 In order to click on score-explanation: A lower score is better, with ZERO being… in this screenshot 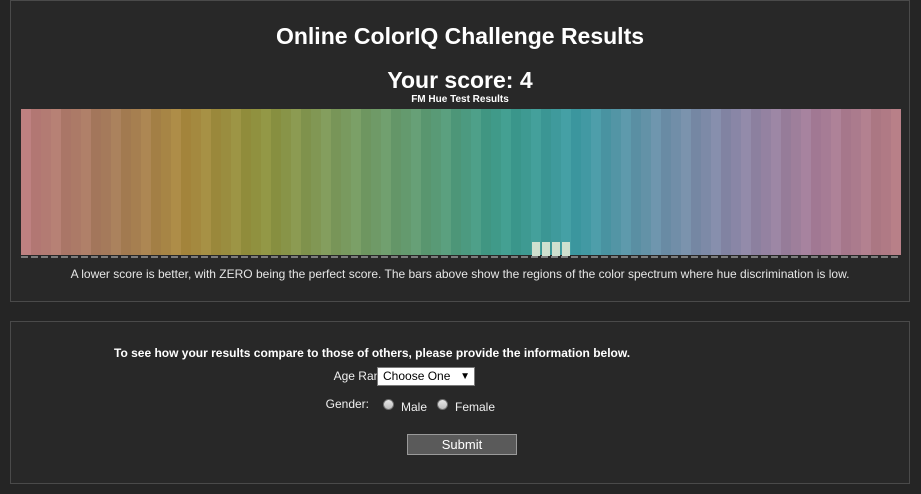, I will do `click(460, 274)`.